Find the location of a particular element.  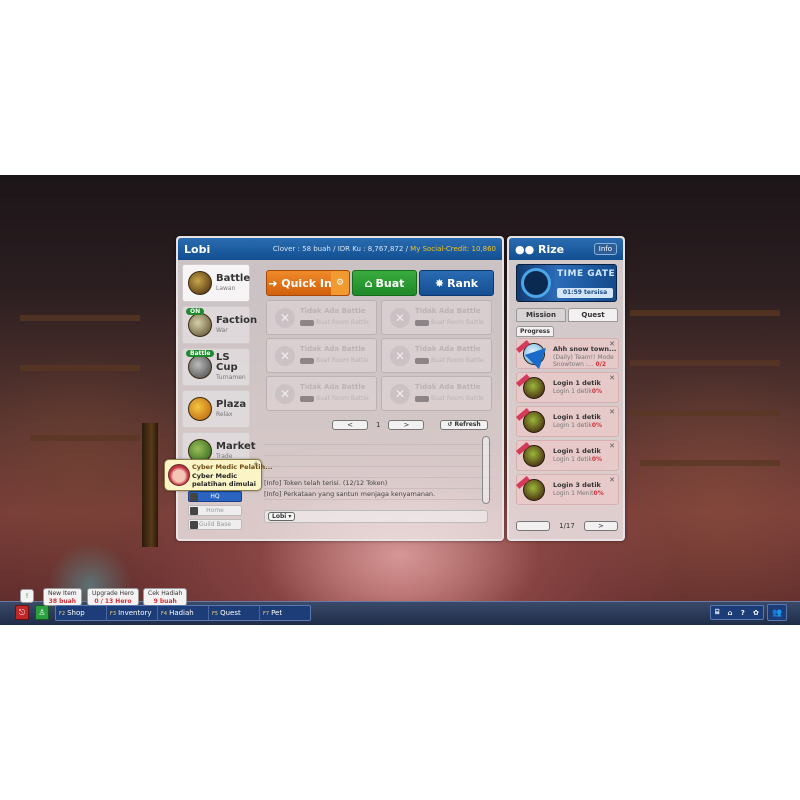

hq-button: HQ is located at coordinates (215, 496).